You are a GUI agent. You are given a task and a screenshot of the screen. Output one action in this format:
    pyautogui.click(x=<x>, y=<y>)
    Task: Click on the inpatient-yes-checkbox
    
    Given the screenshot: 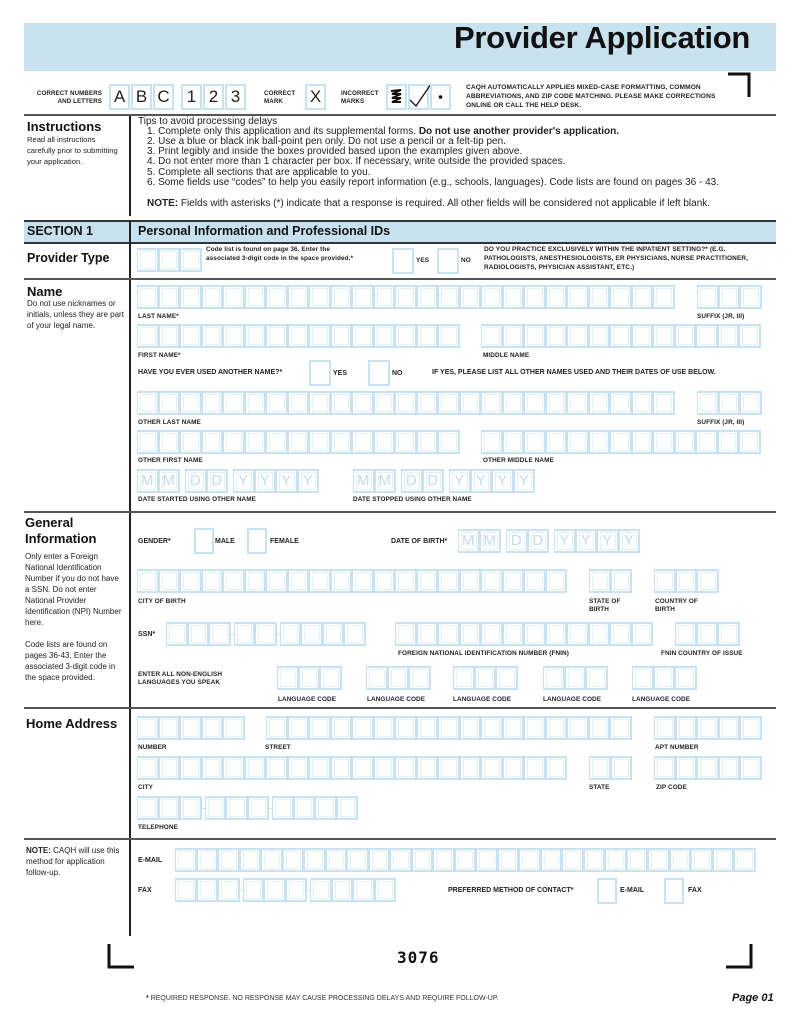 What is the action you would take?
    pyautogui.click(x=403, y=261)
    